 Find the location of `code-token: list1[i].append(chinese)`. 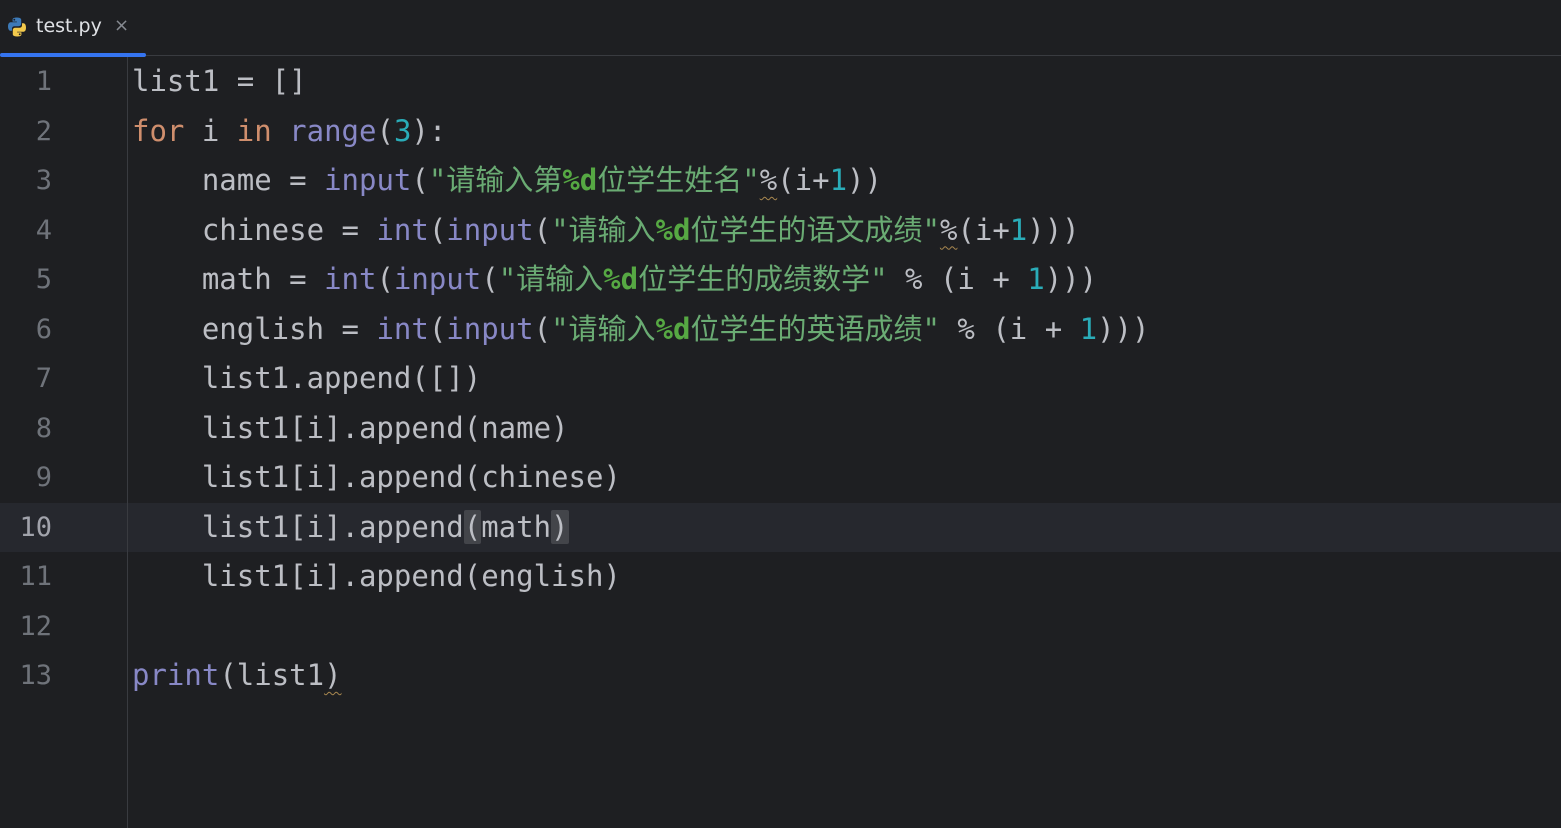

code-token: list1[i].append(chinese) is located at coordinates (376, 477).